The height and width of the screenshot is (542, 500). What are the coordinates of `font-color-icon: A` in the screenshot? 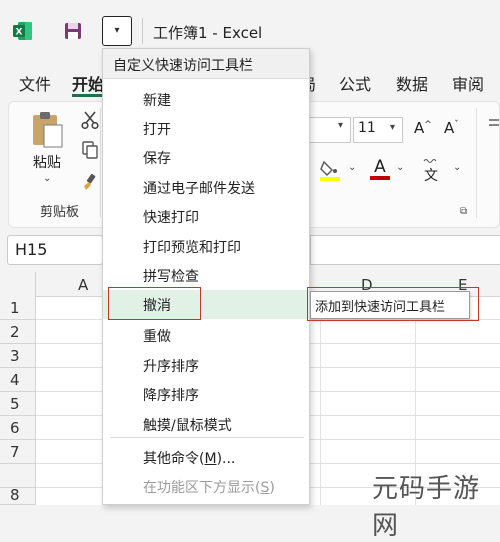 It's located at (380, 169).